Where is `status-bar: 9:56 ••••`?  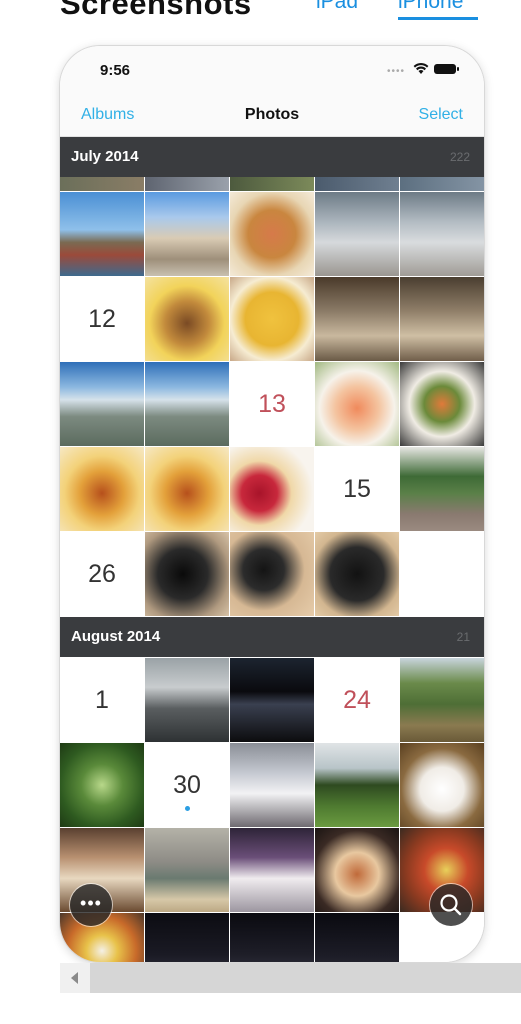 status-bar: 9:56 •••• is located at coordinates (272, 71).